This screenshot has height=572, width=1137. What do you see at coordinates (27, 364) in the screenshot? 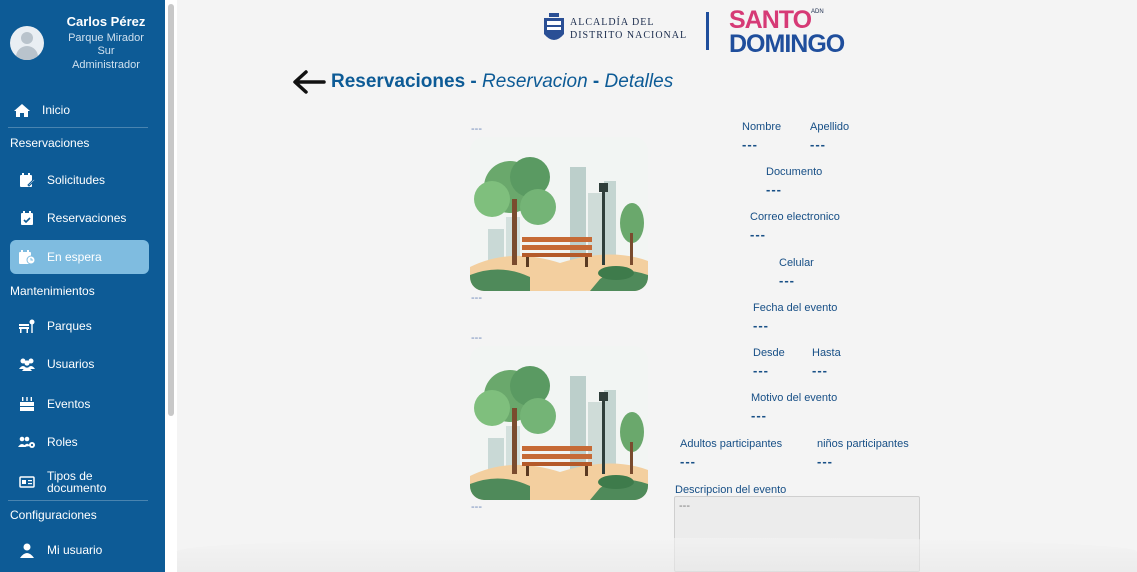
I see `users-icon` at bounding box center [27, 364].